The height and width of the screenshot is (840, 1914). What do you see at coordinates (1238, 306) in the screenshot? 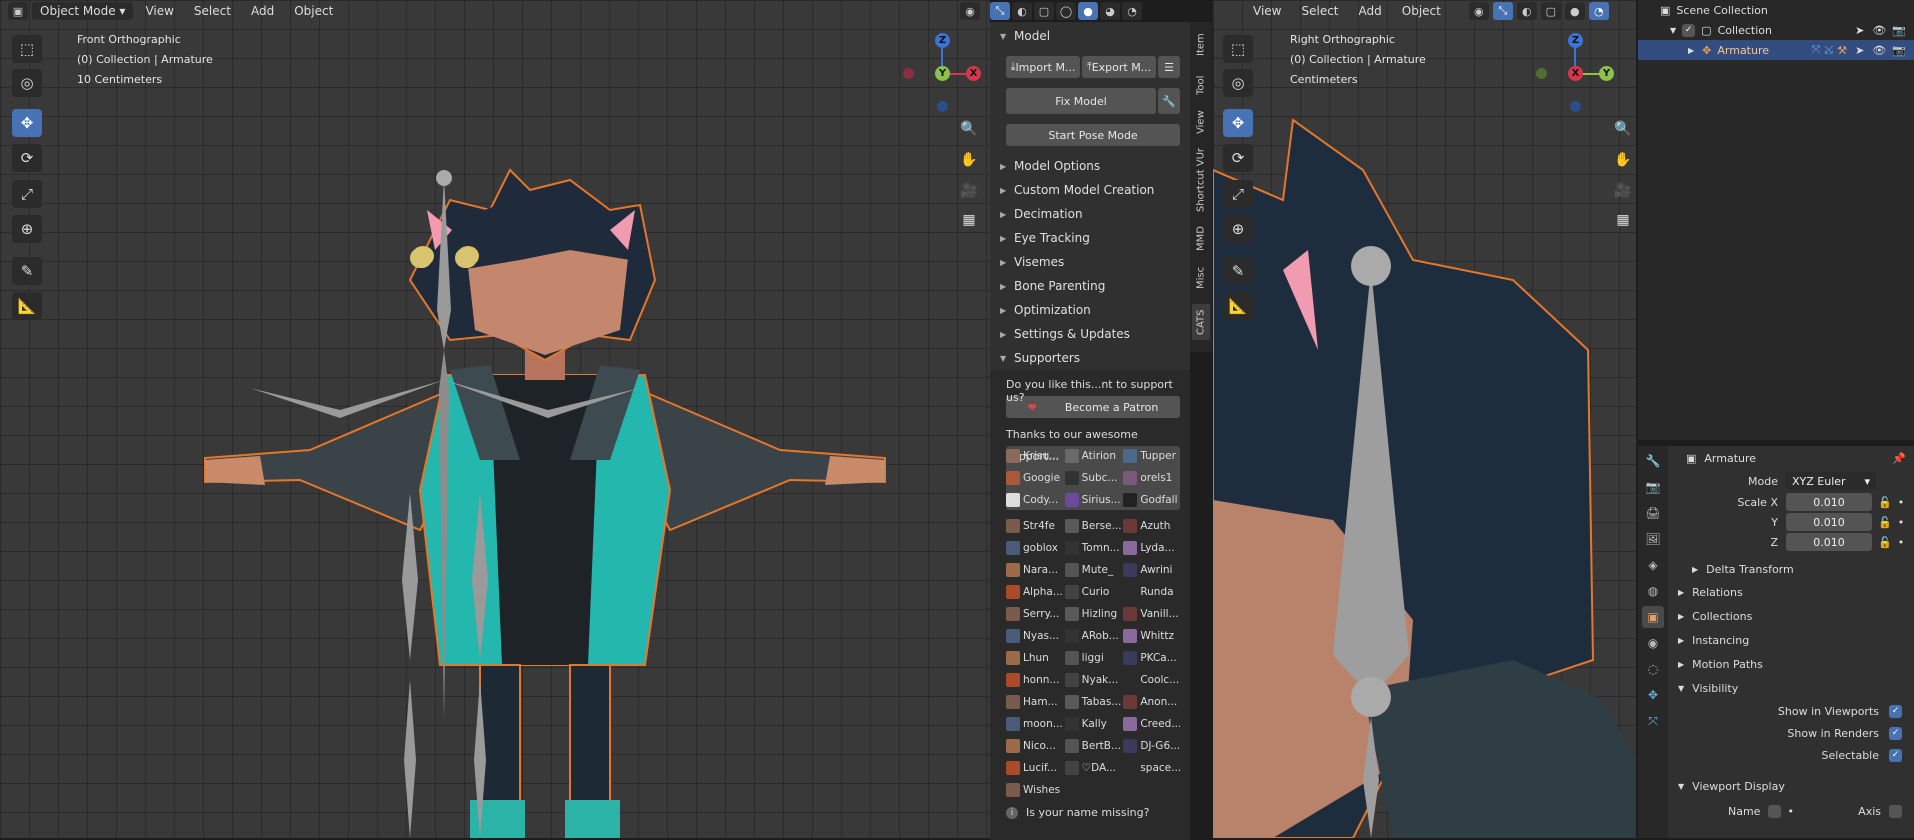
I see `measure-tool-icon: 📐` at bounding box center [1238, 306].